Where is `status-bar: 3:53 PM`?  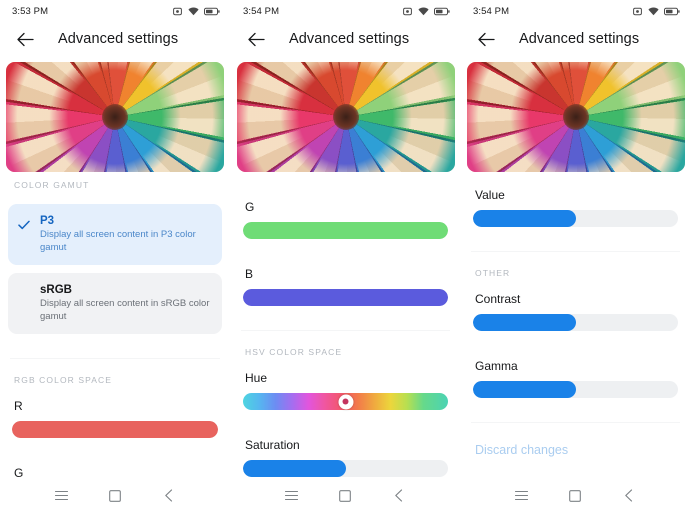
status-bar: 3:53 PM is located at coordinates (115, 11).